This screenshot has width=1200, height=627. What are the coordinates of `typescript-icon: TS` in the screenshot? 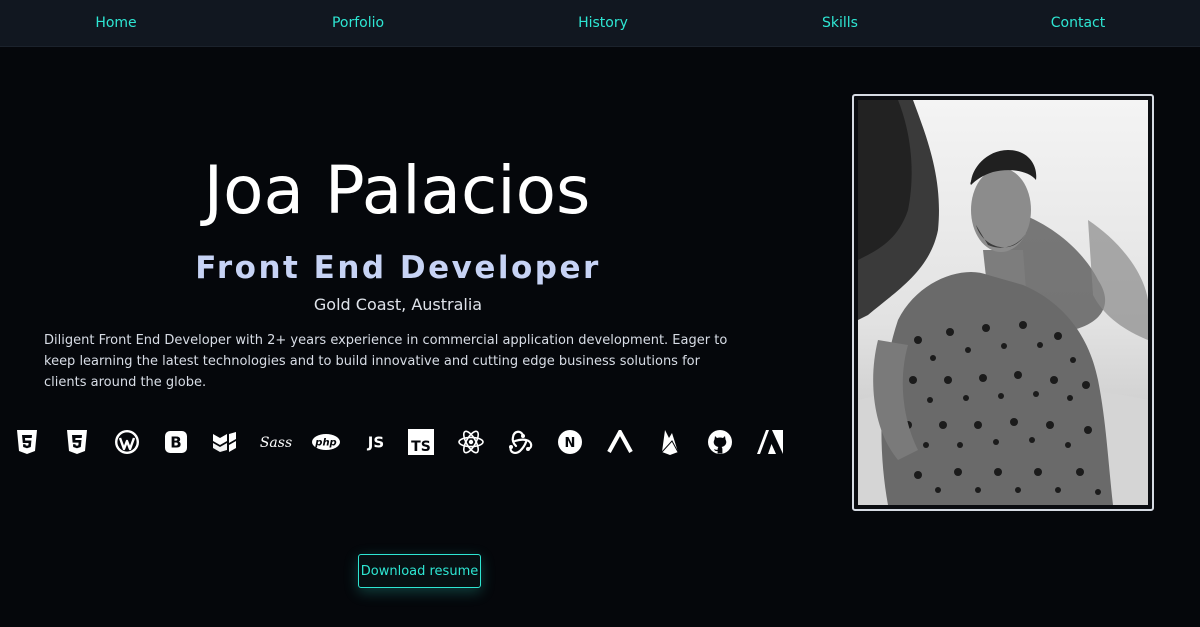 It's located at (421, 442).